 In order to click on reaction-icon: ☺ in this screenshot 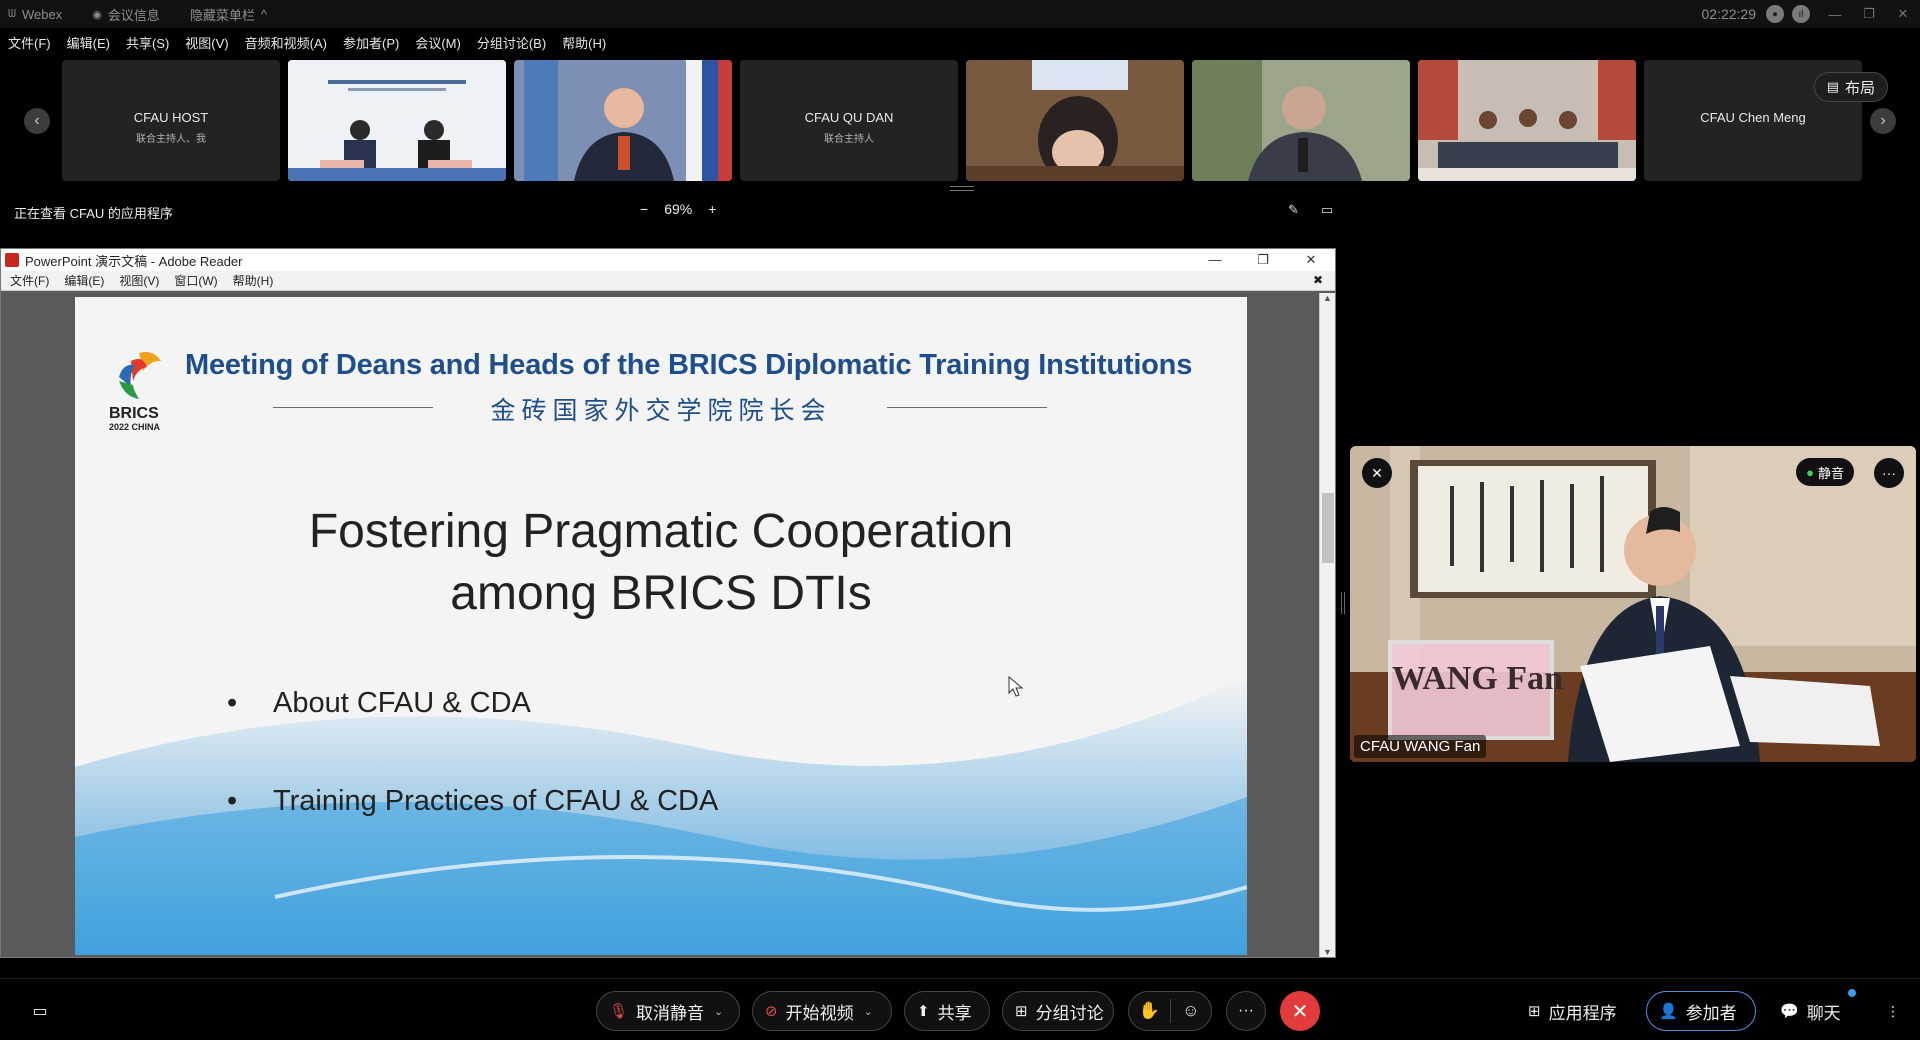, I will do `click(1190, 1011)`.